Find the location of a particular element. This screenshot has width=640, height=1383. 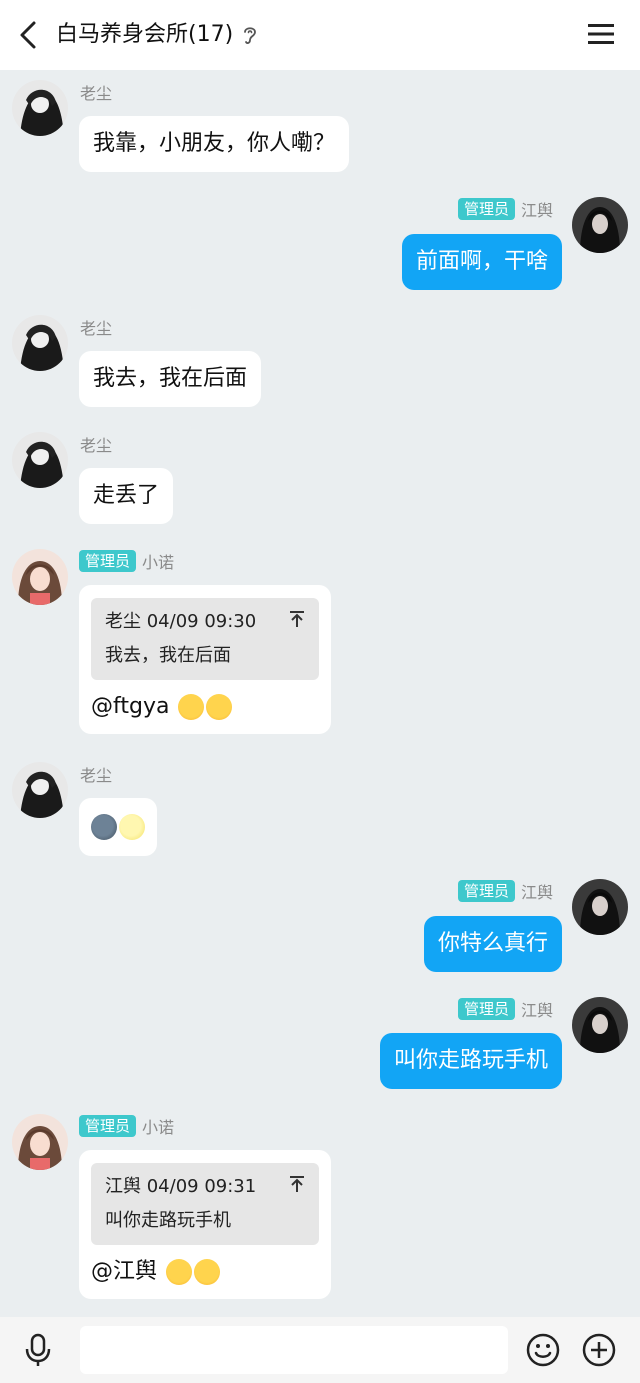

message-bubble: 你特么真行 is located at coordinates (492, 944).